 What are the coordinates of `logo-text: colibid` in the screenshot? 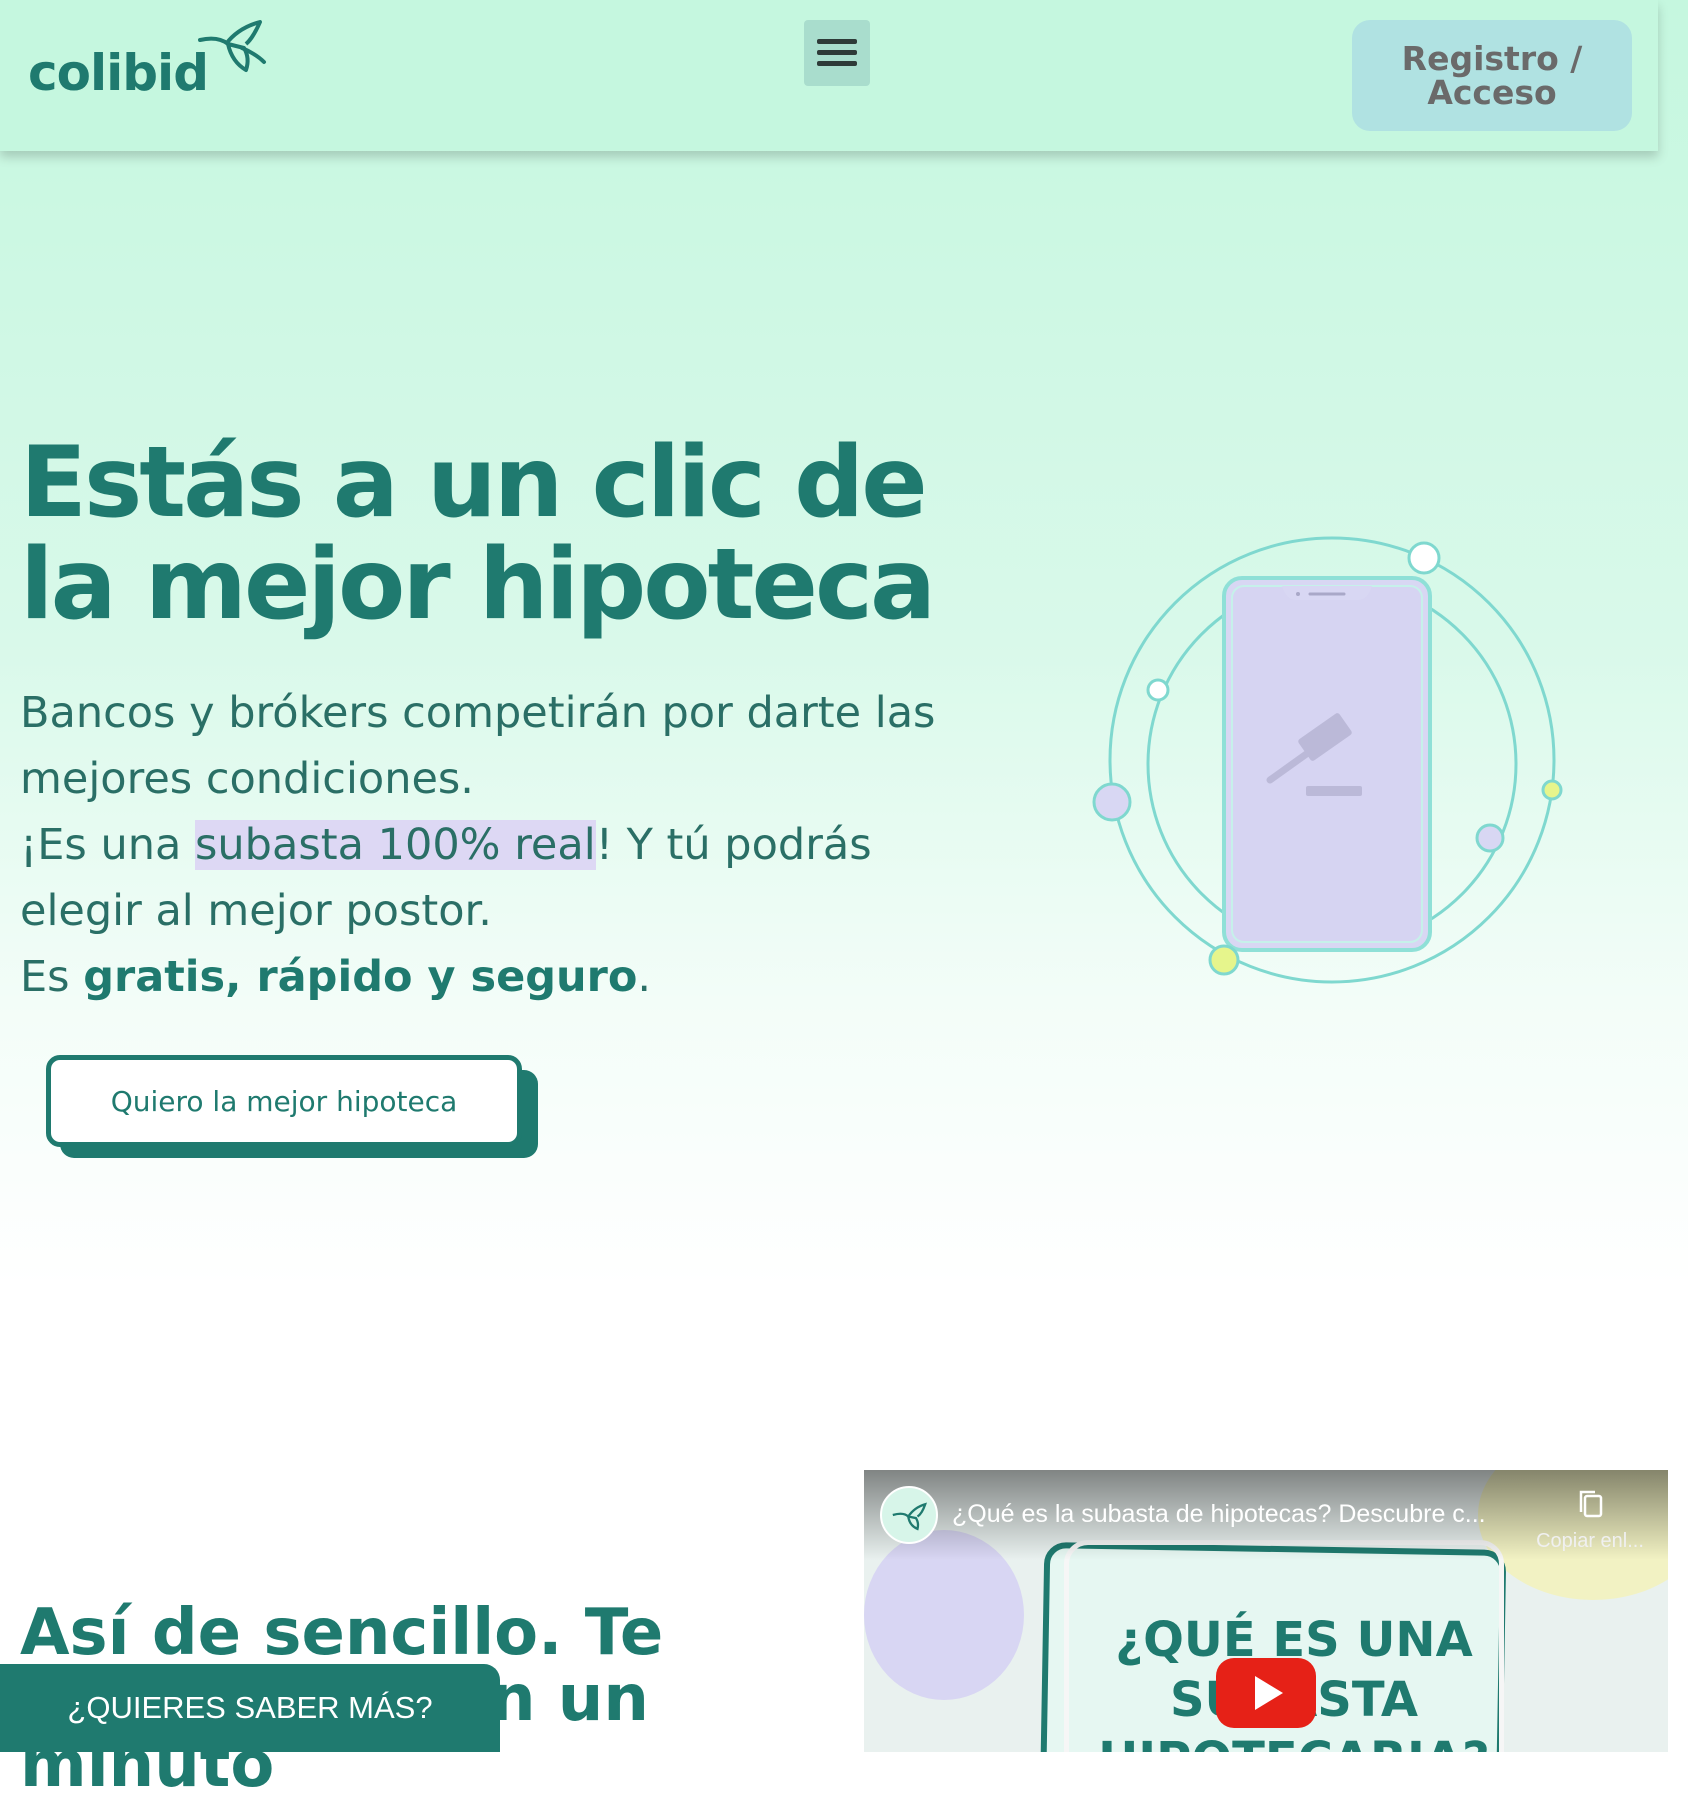 It's located at (118, 73).